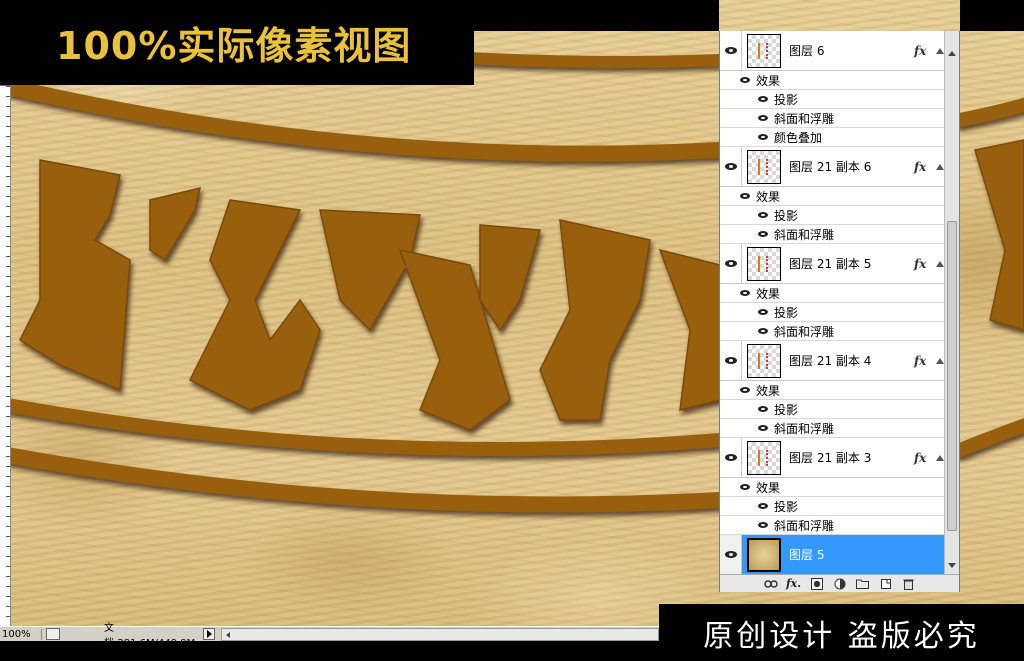 The height and width of the screenshot is (661, 1024). I want to click on scroll-down-icon, so click(952, 565).